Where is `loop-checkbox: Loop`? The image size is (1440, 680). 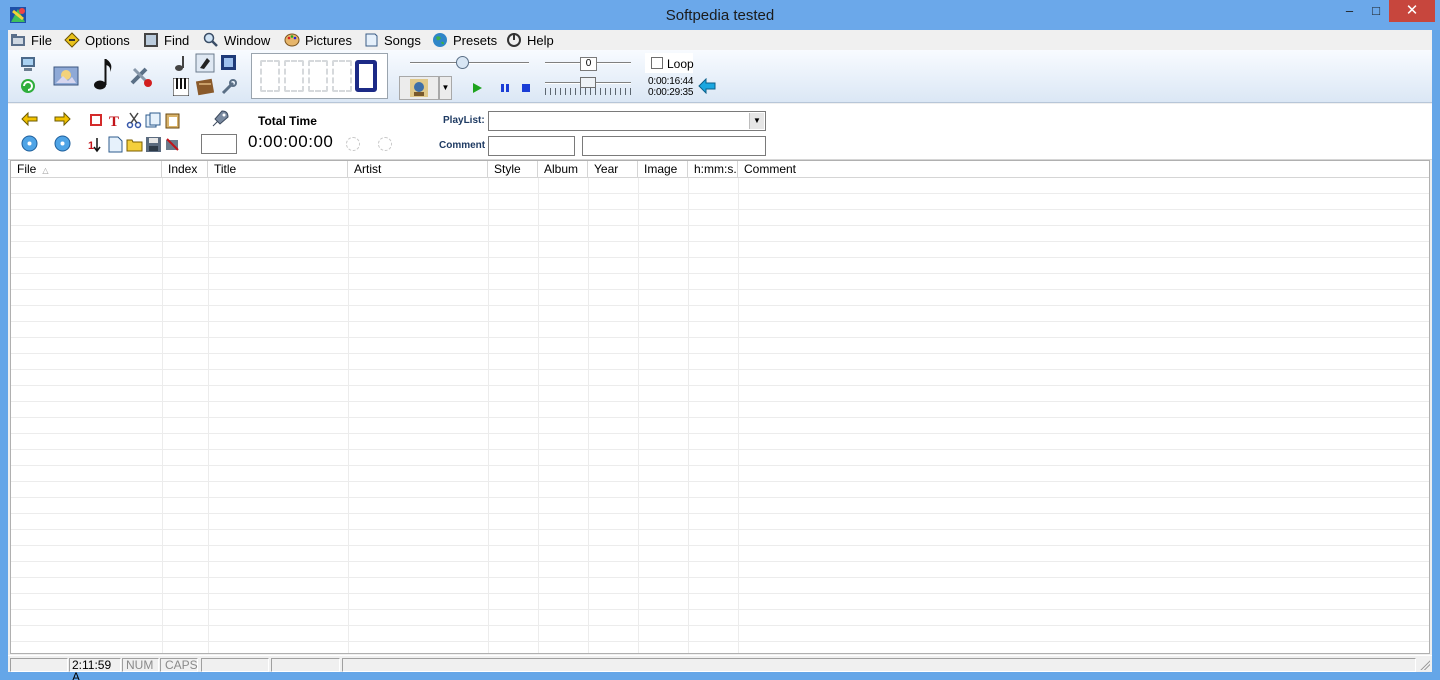 loop-checkbox: Loop is located at coordinates (669, 63).